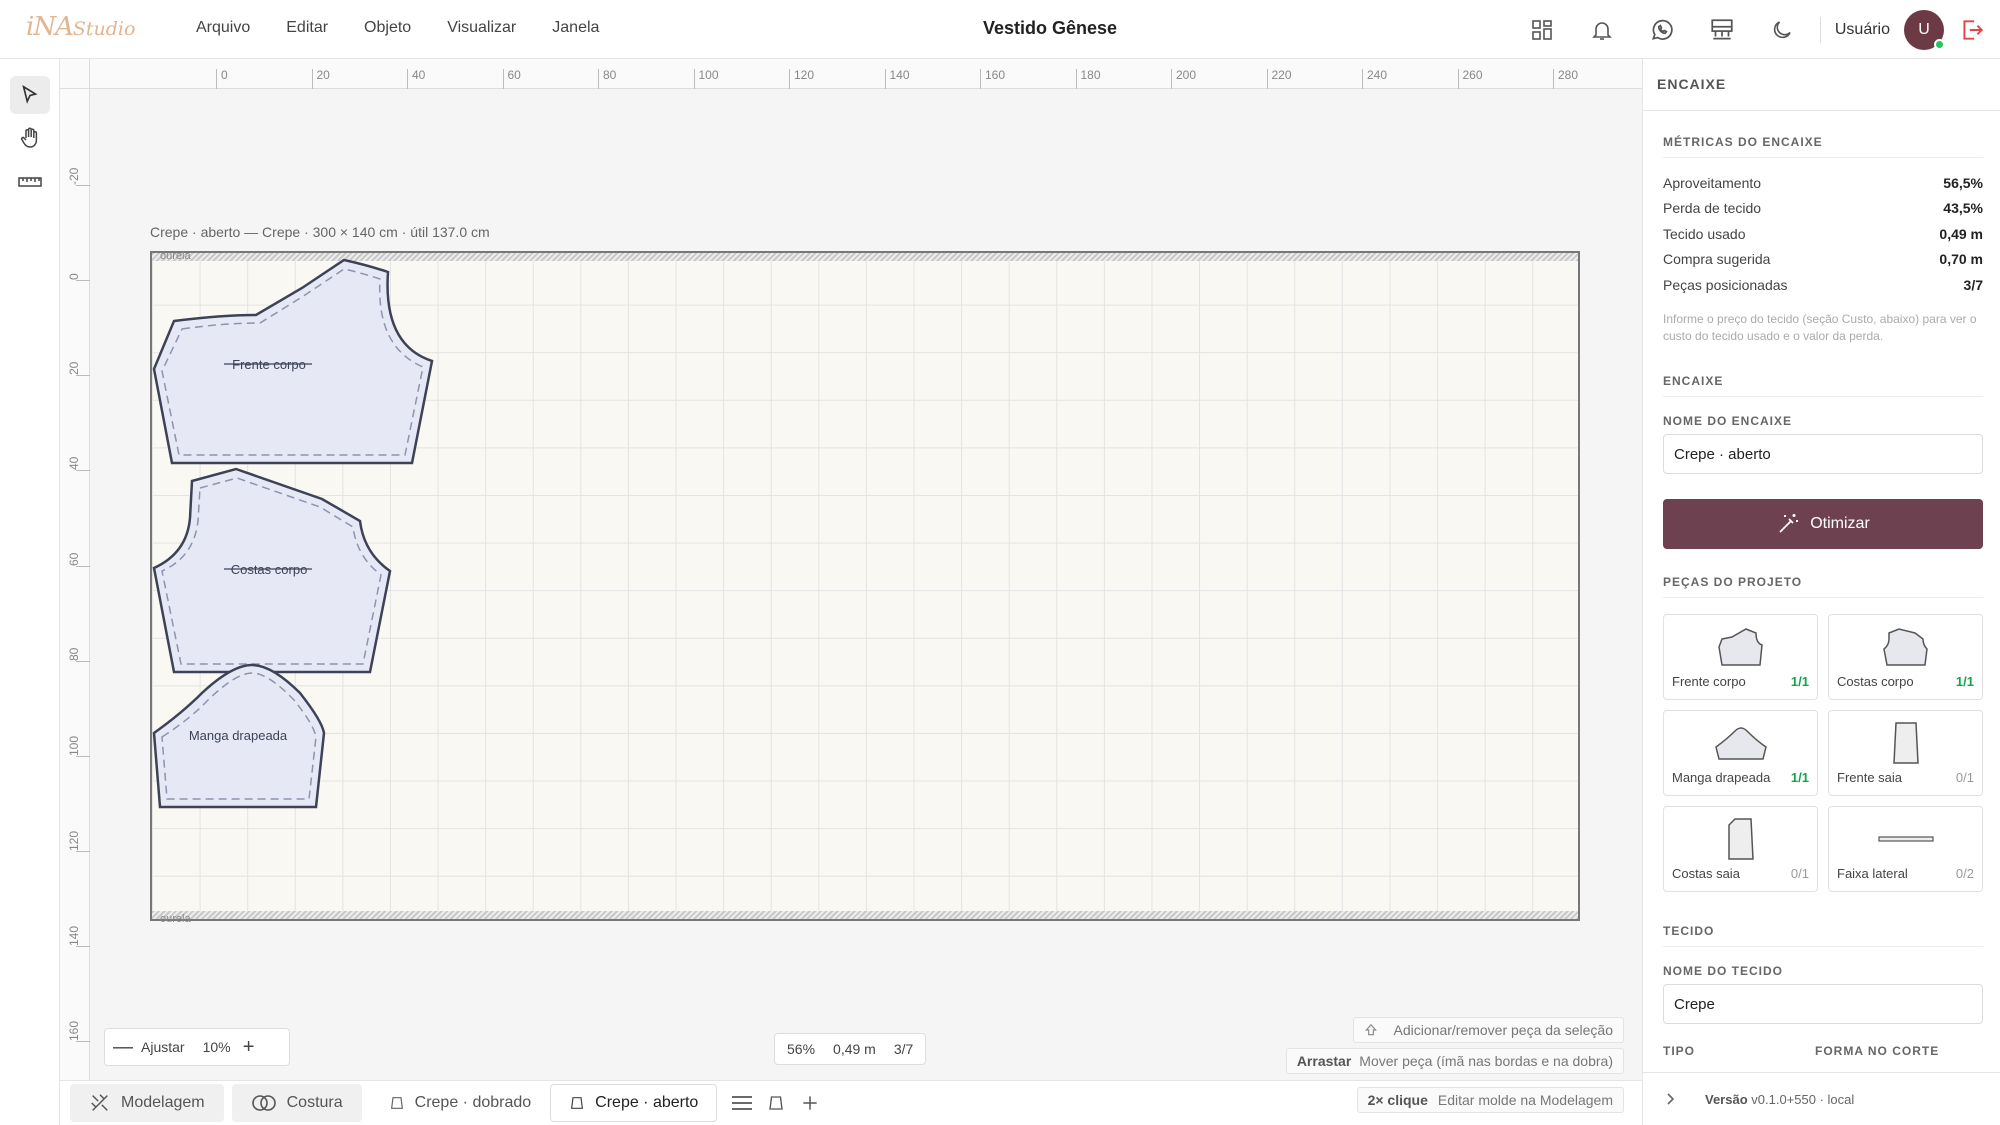 The image size is (2000, 1125). I want to click on layout-name-input, so click(1823, 454).